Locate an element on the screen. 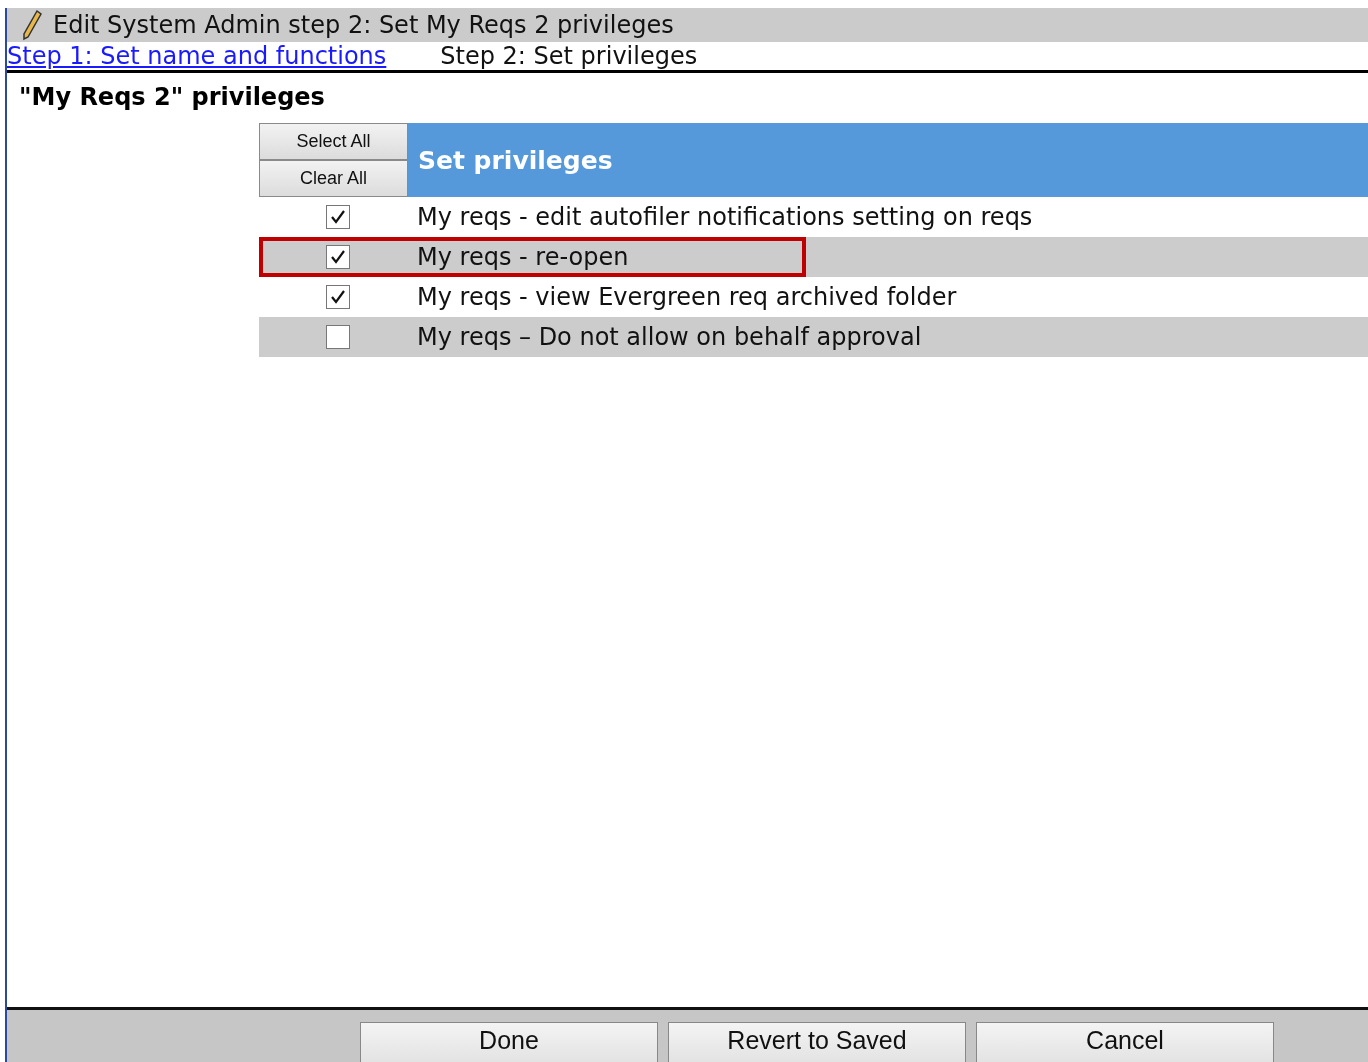  footer-button: Done is located at coordinates (509, 1042).